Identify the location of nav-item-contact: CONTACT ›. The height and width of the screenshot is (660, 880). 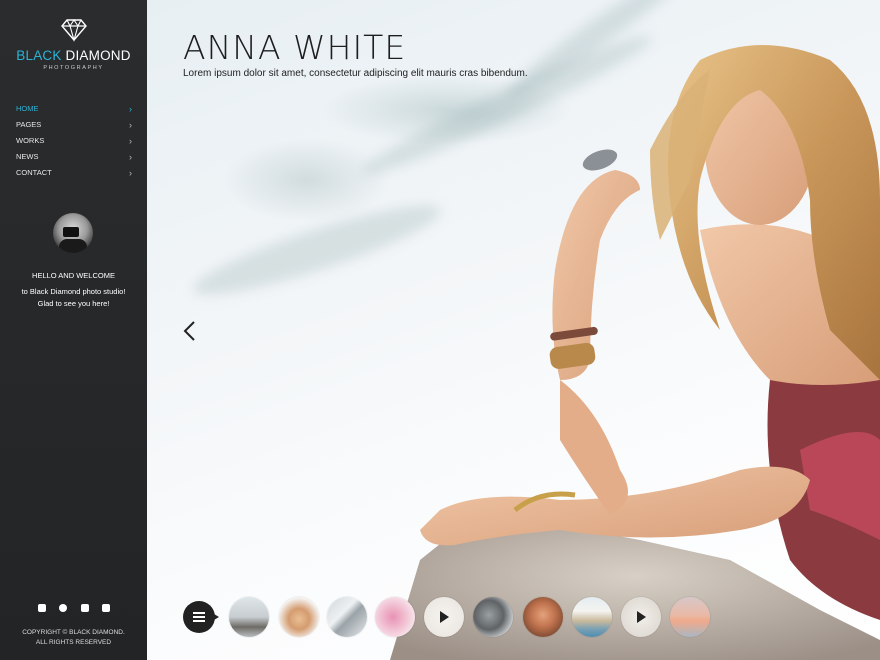
(74, 173).